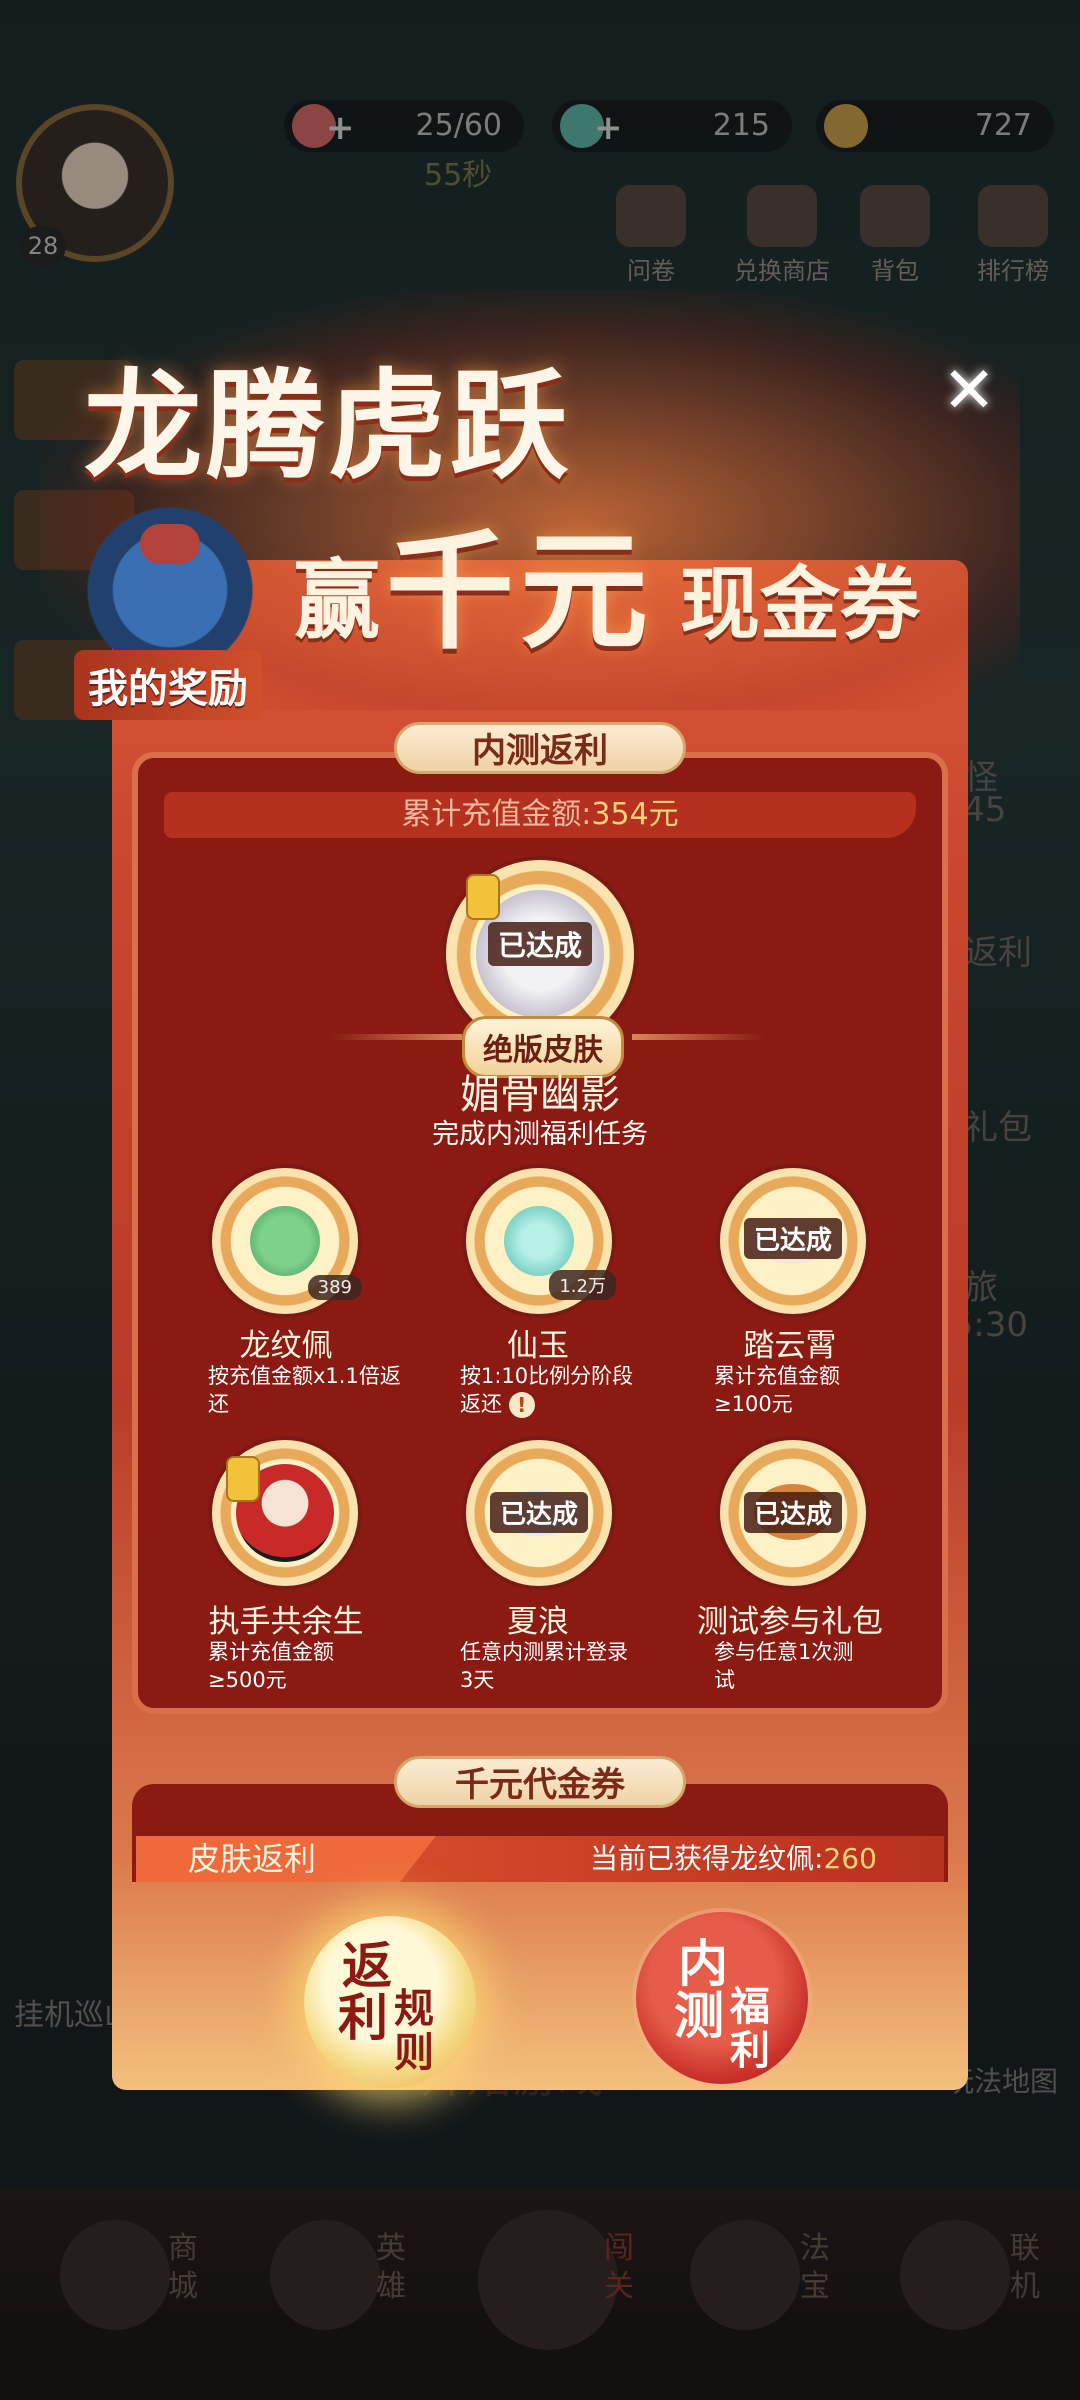  Describe the element at coordinates (170, 544) in the screenshot. I see `bag-knot` at that location.